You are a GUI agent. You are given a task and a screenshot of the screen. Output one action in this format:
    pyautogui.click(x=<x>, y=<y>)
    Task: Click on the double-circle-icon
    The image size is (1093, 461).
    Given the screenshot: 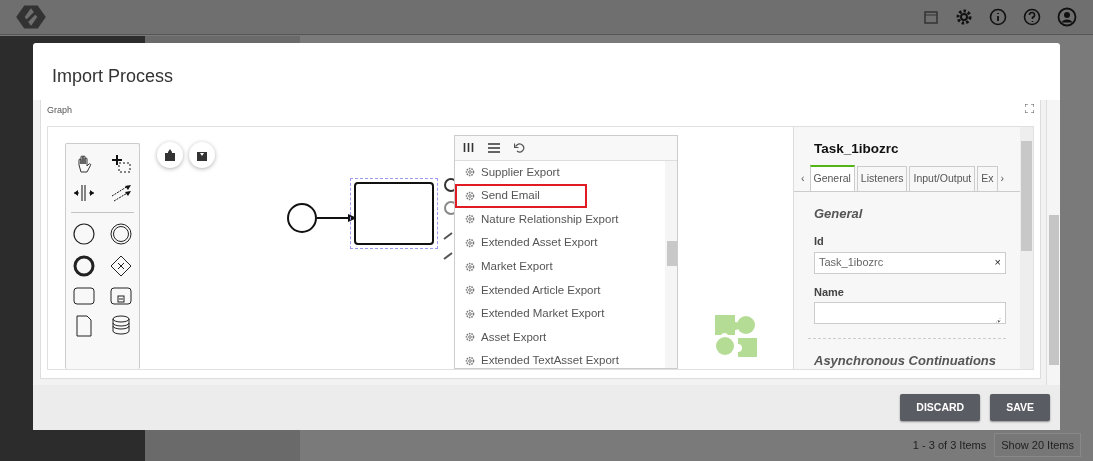 What is the action you would take?
    pyautogui.click(x=120, y=233)
    